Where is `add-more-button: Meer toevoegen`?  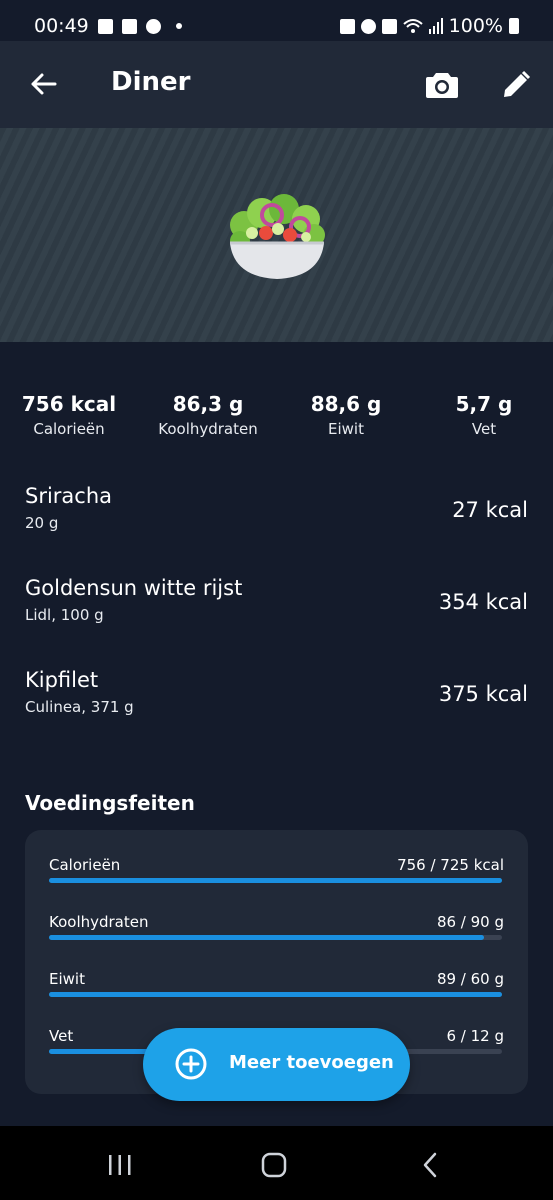
add-more-button: Meer toevoegen is located at coordinates (276, 1064).